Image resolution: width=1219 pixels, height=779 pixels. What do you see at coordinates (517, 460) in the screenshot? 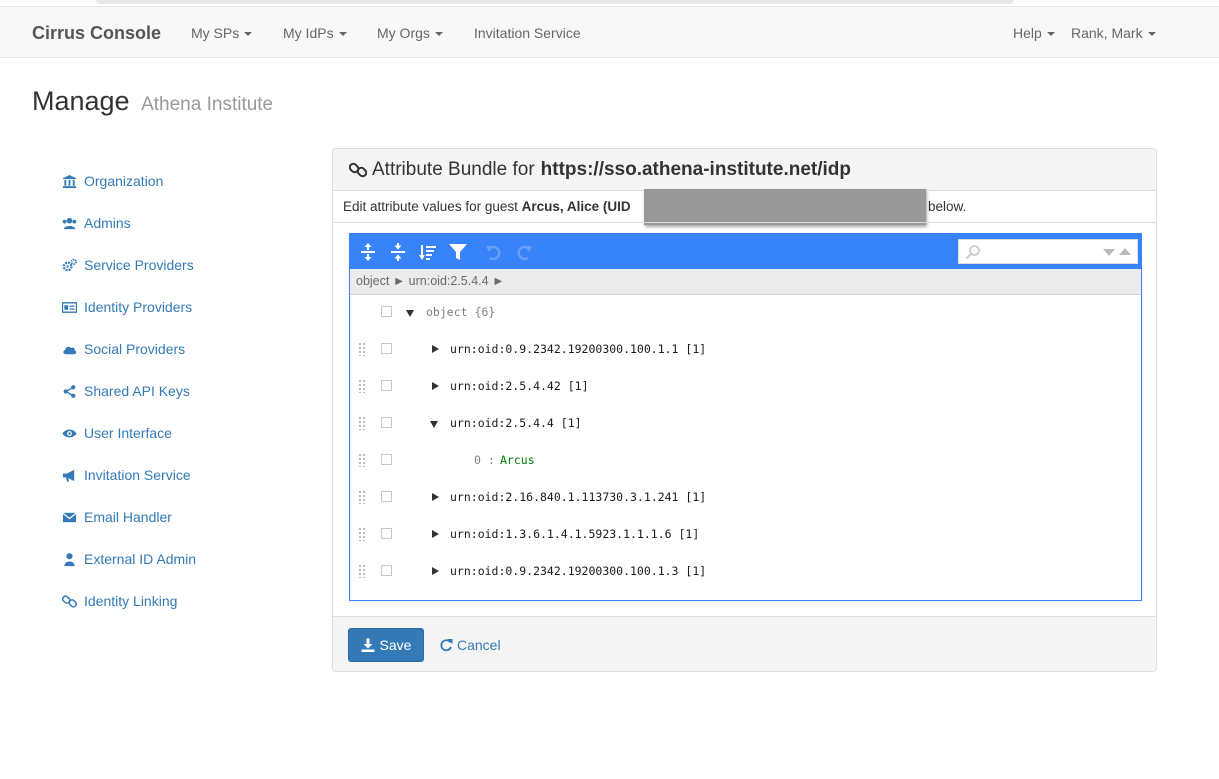
I see `tree-node-value: Arcus` at bounding box center [517, 460].